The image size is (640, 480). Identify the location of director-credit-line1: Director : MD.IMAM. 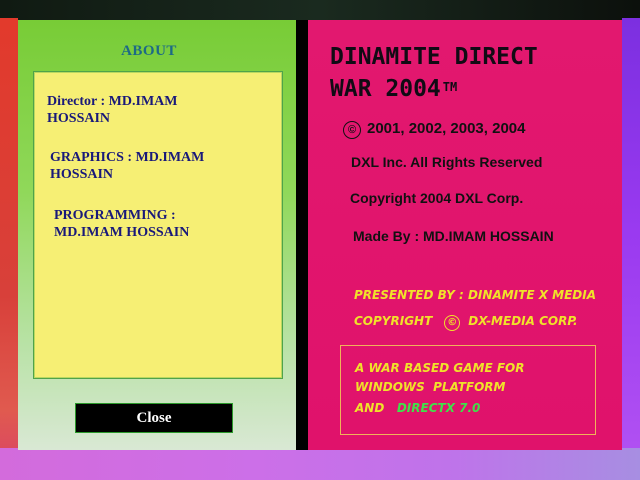
(112, 101).